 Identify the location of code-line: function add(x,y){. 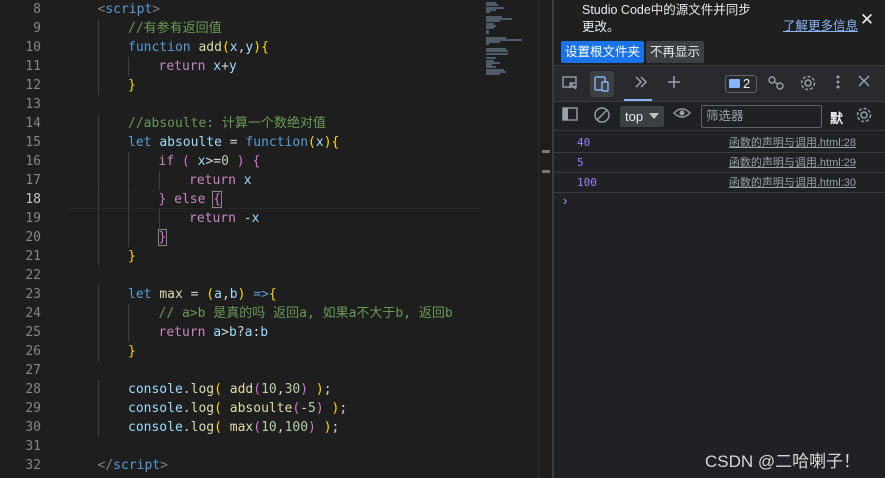
(198, 47).